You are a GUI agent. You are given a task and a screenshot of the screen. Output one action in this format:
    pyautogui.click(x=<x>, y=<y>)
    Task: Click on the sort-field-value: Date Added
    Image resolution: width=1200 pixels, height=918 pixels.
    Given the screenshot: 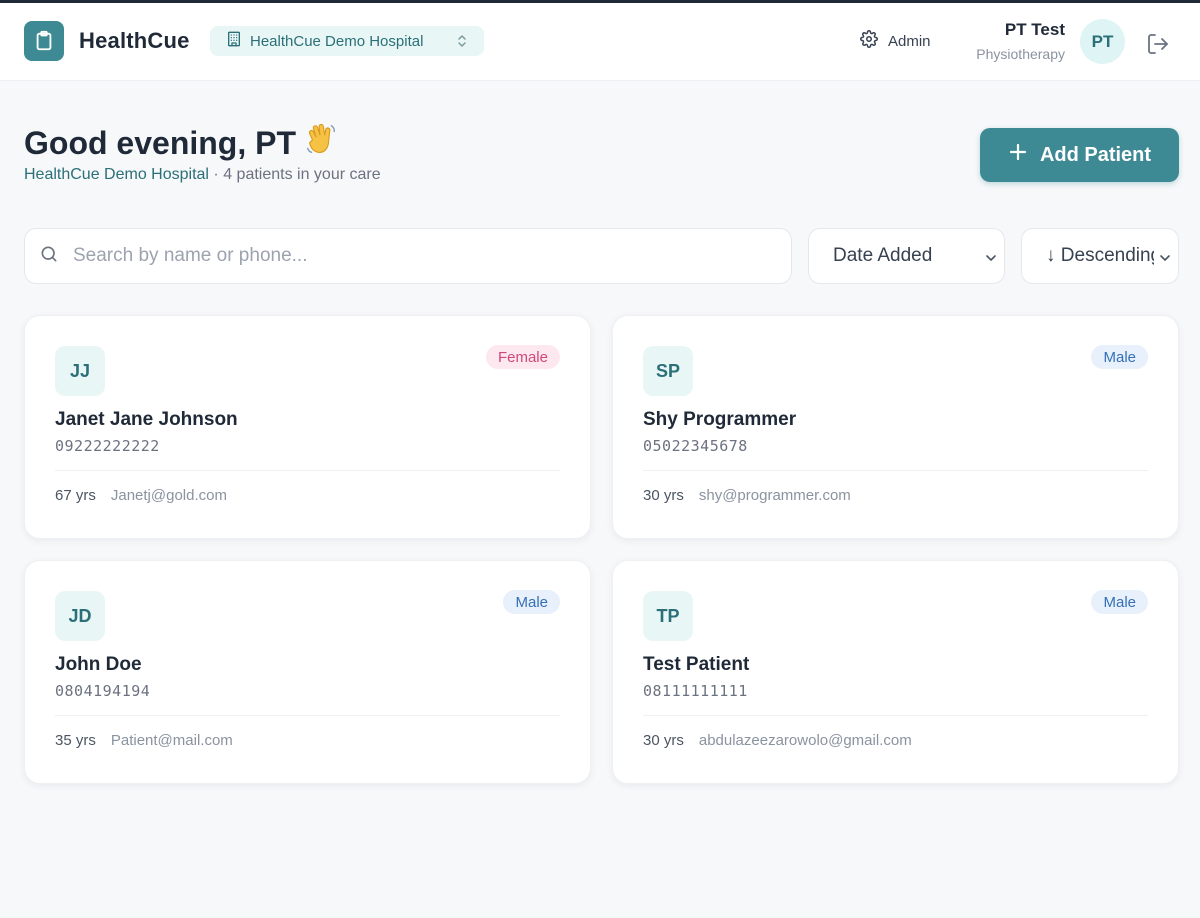 What is the action you would take?
    pyautogui.click(x=883, y=255)
    